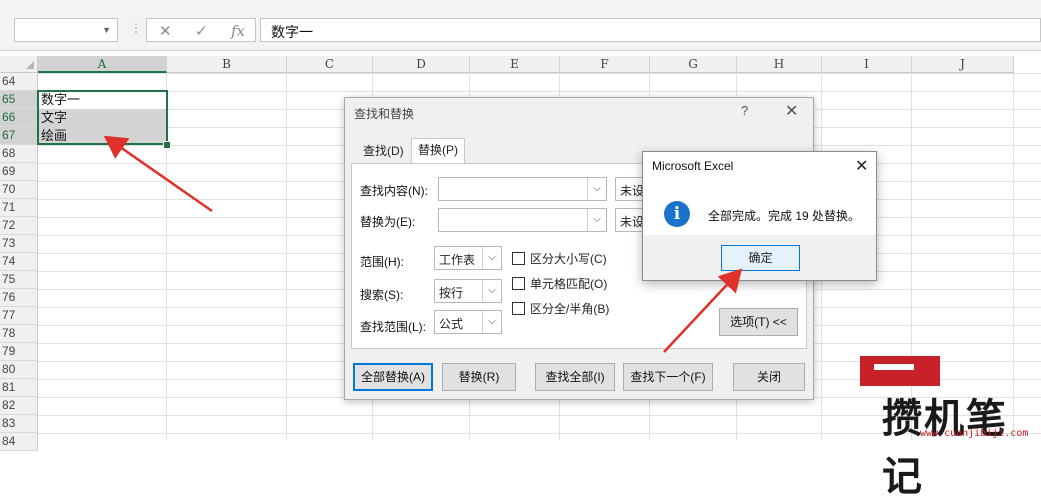 Image resolution: width=1041 pixels, height=502 pixels. Describe the element at coordinates (158, 174) in the screenshot. I see `arrow-to-cells` at that location.